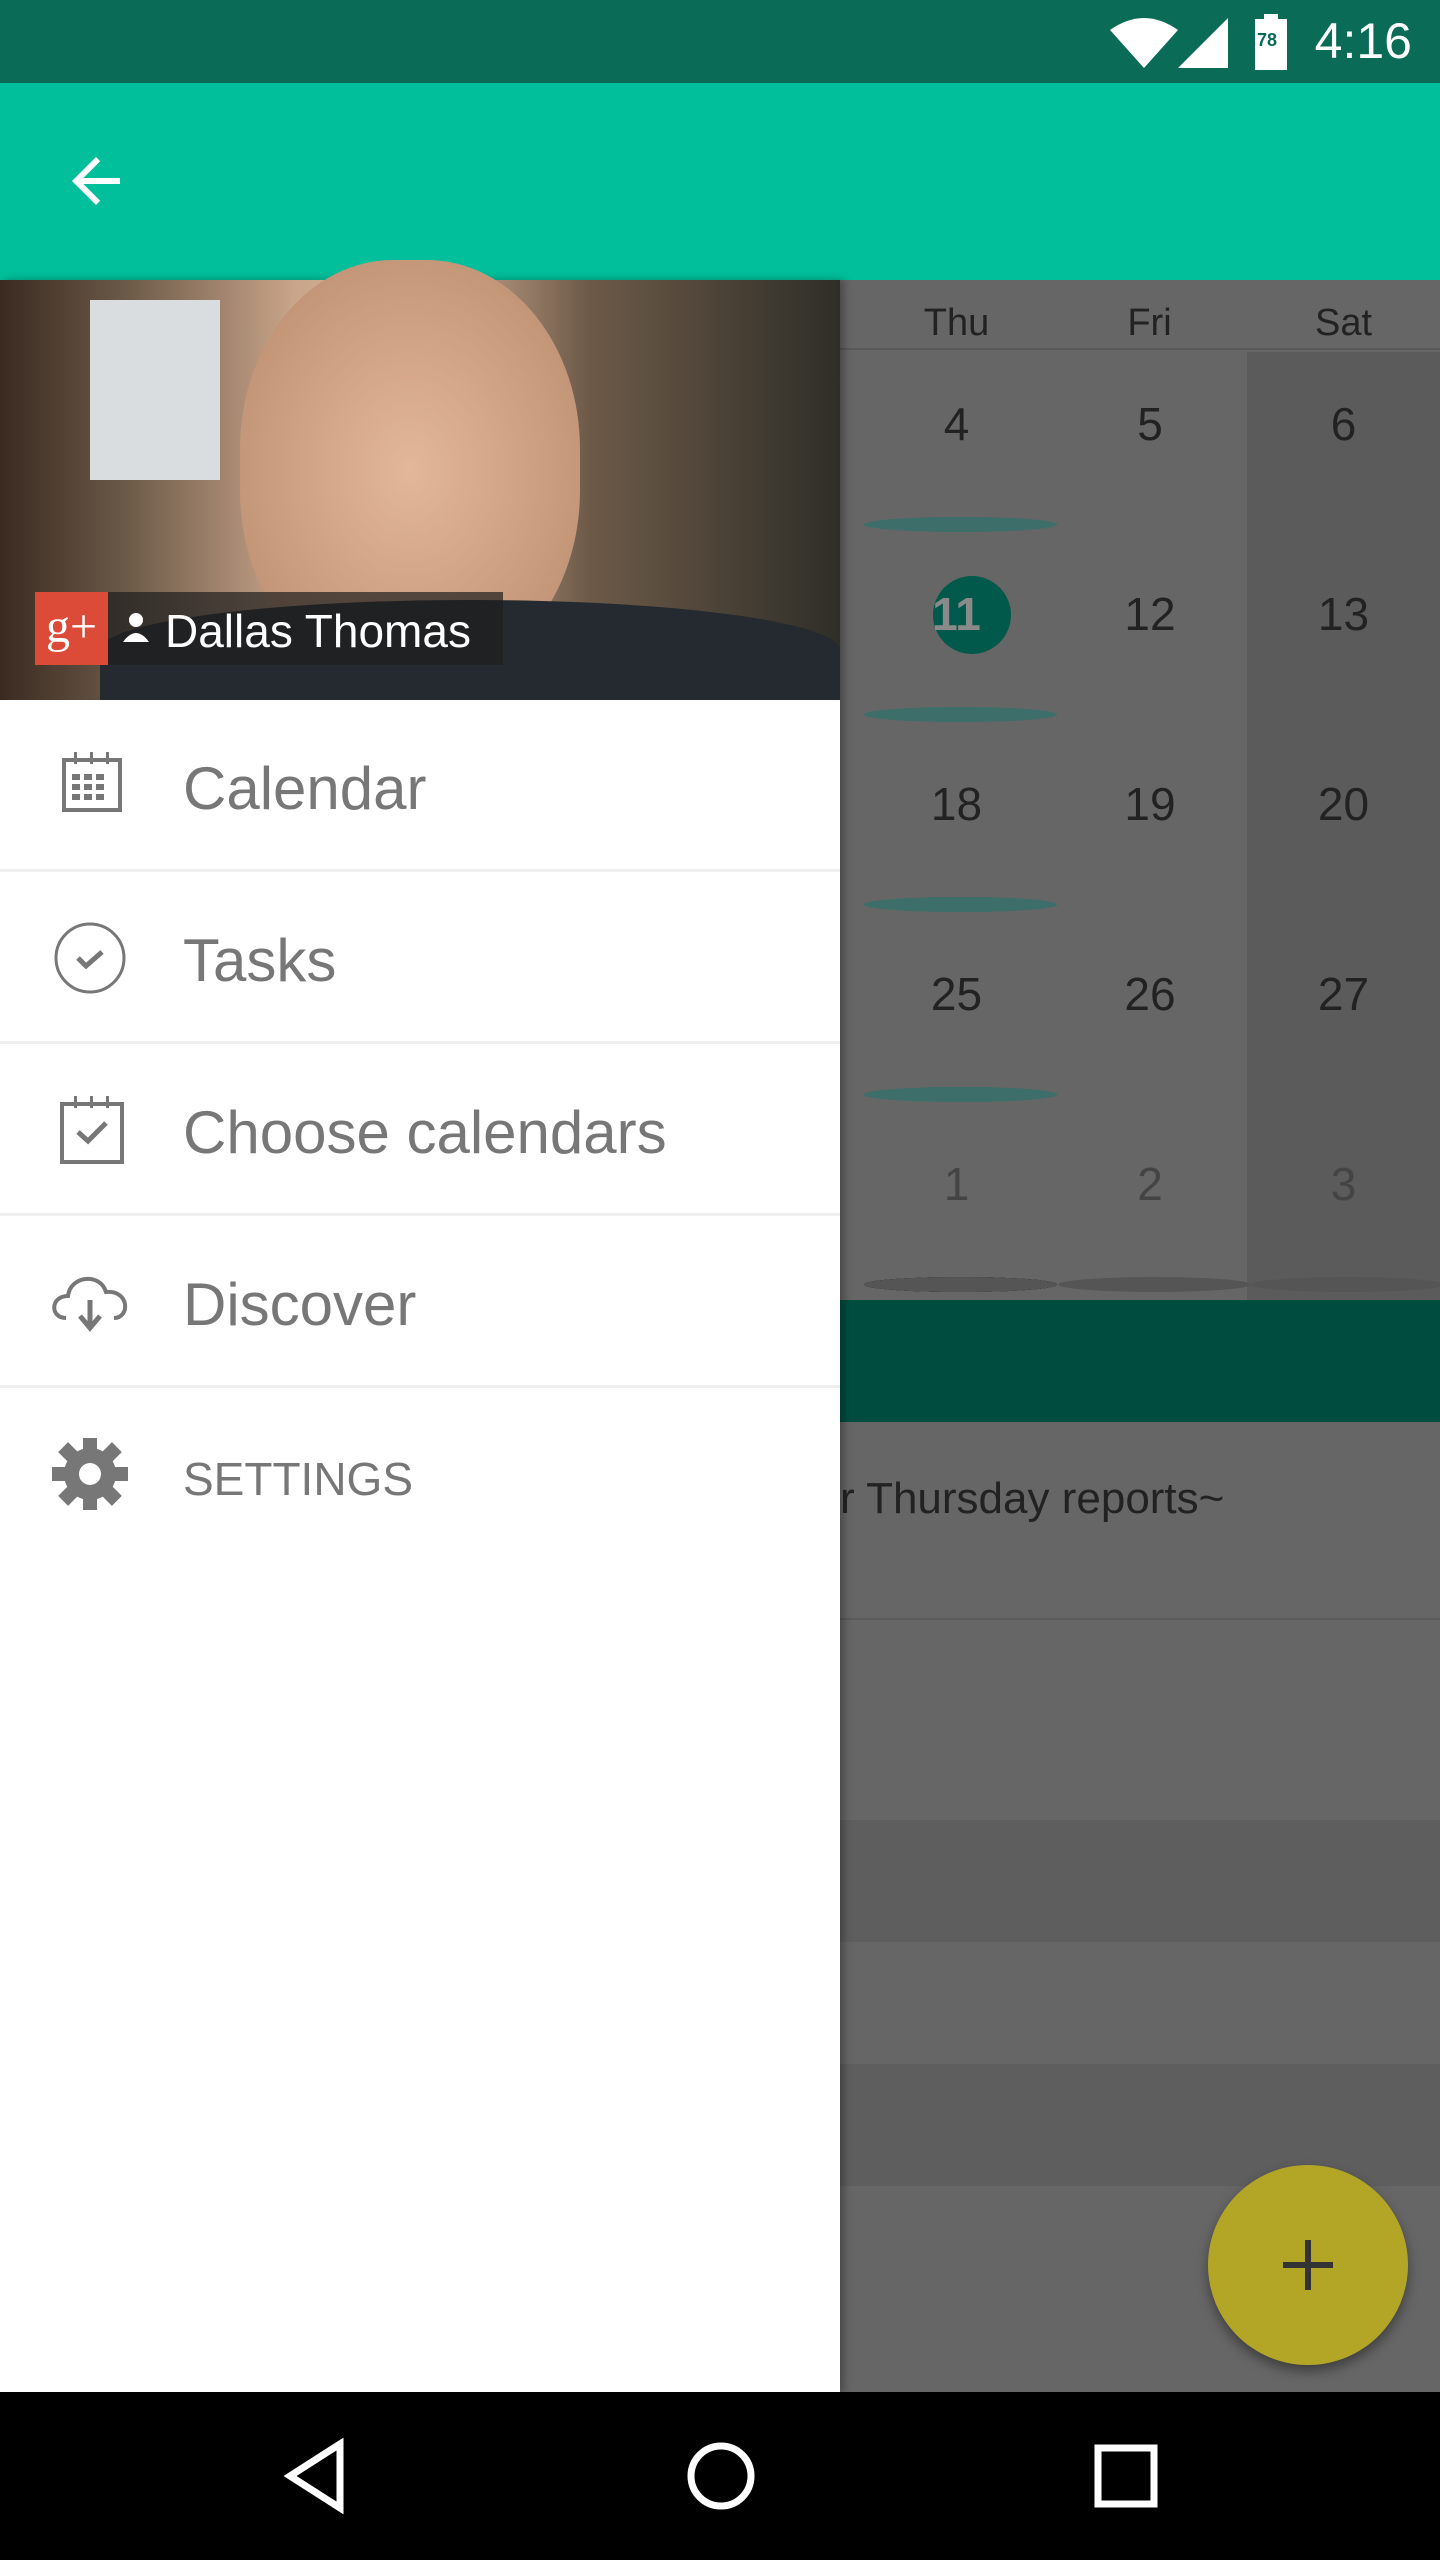 The width and height of the screenshot is (1440, 2560). Describe the element at coordinates (1343, 614) in the screenshot. I see `day-number: 13` at that location.